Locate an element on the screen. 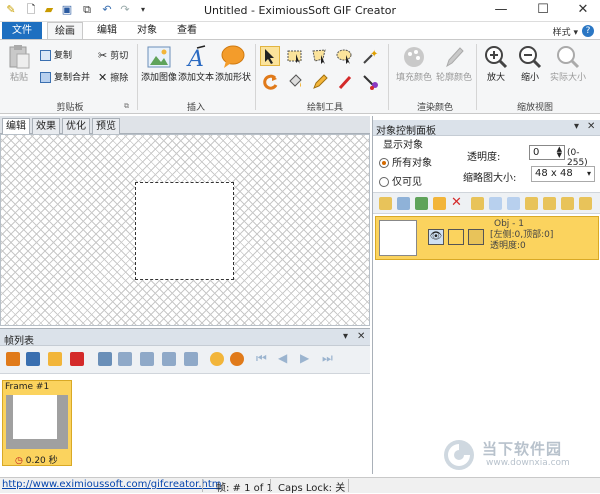  pencil-tool is located at coordinates (320, 82).